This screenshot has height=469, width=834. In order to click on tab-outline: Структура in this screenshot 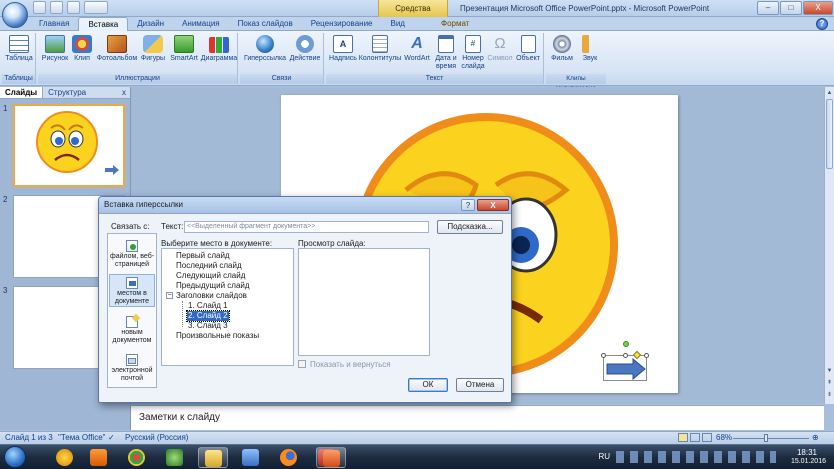, I will do `click(67, 92)`.